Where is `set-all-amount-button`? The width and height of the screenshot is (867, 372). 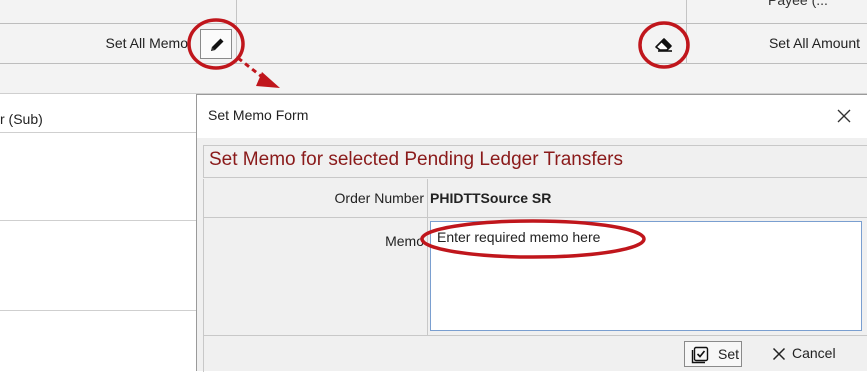
set-all-amount-button is located at coordinates (665, 44).